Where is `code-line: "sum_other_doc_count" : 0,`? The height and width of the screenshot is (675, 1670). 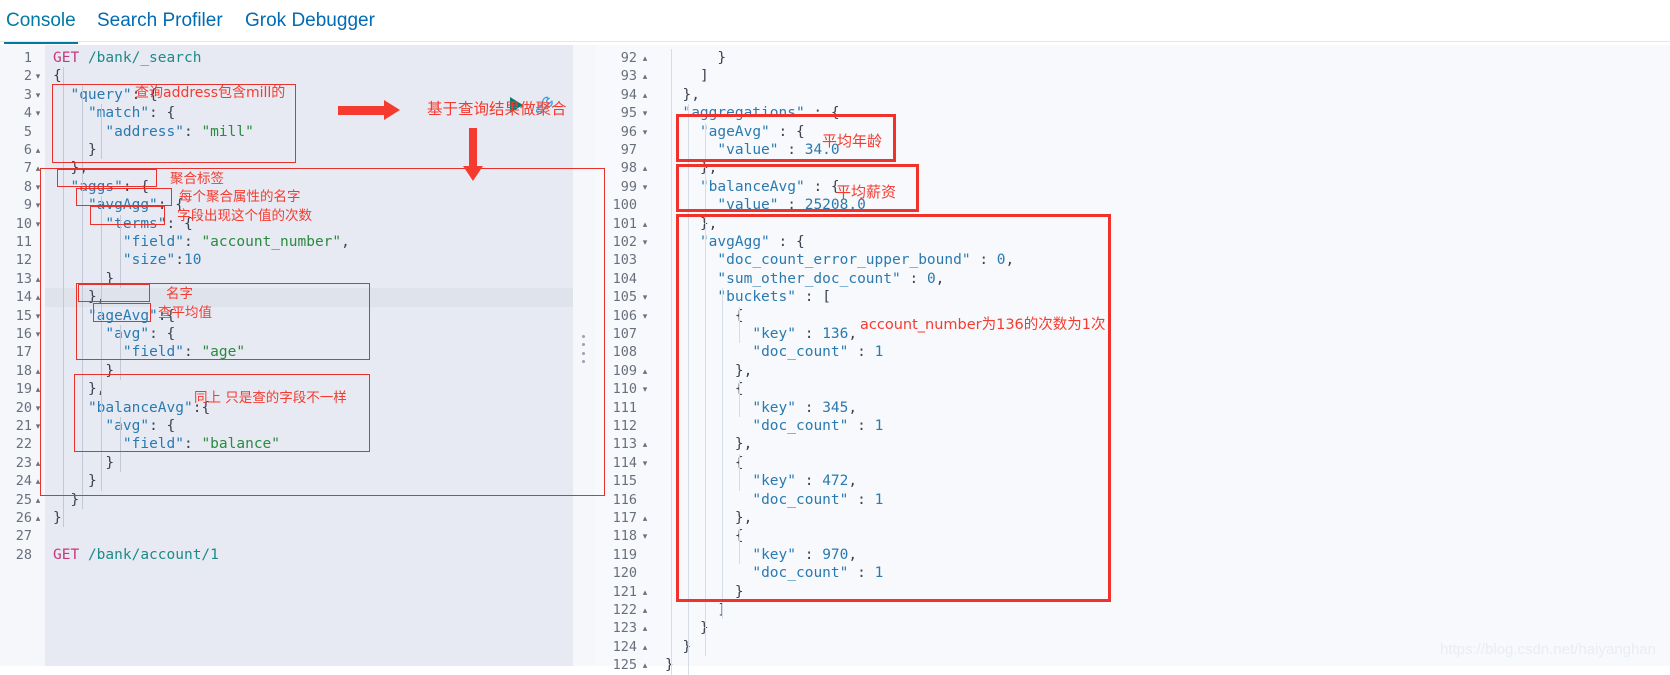
code-line: "sum_other_doc_count" : 0, is located at coordinates (804, 279).